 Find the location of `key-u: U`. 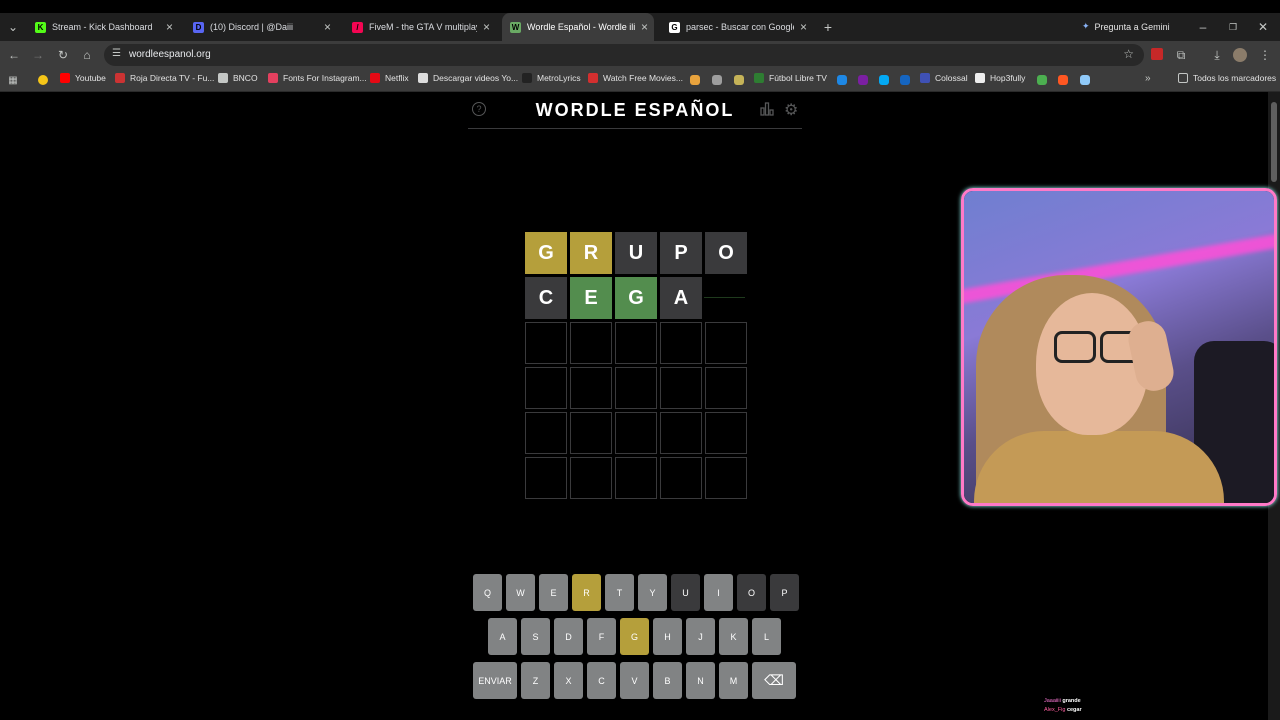

key-u: U is located at coordinates (685, 592).